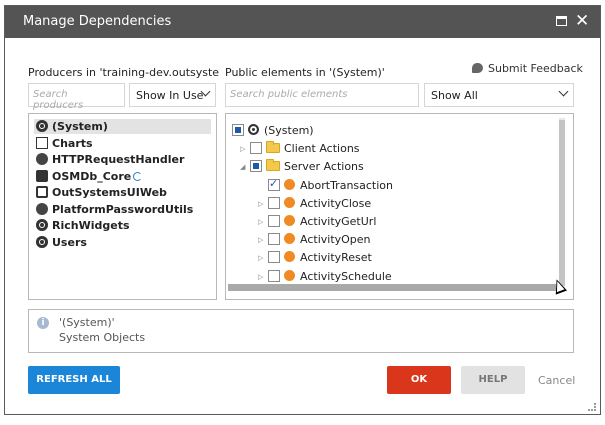 This screenshot has height=425, width=605. Describe the element at coordinates (118, 159) in the screenshot. I see `producer-item-label: HTTPRequestHandler` at that location.